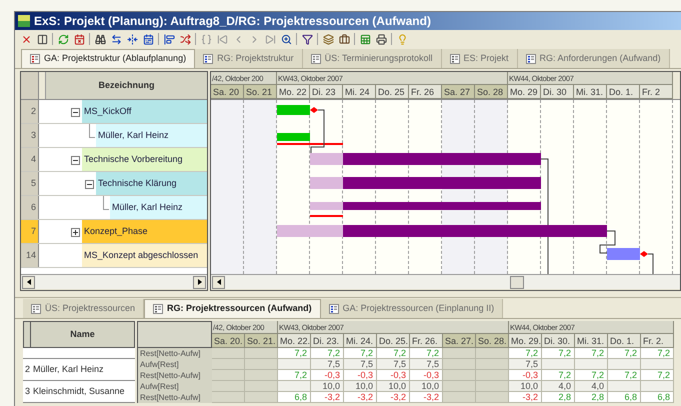 The width and height of the screenshot is (681, 406). What do you see at coordinates (458, 92) in the screenshot?
I see `day-header: Sa. 27` at bounding box center [458, 92].